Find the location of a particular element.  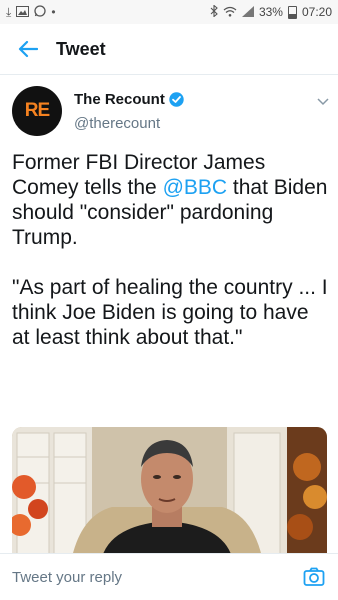

whatsapp-icon is located at coordinates (40, 12).